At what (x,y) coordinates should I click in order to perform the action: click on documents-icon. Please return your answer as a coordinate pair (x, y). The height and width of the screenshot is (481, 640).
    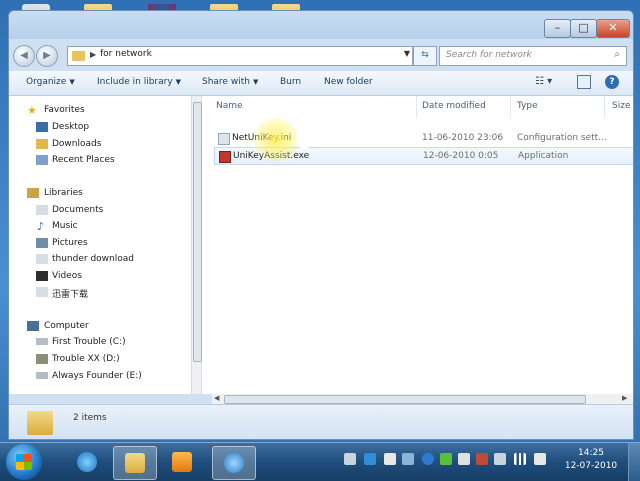
    Looking at the image, I should click on (42, 210).